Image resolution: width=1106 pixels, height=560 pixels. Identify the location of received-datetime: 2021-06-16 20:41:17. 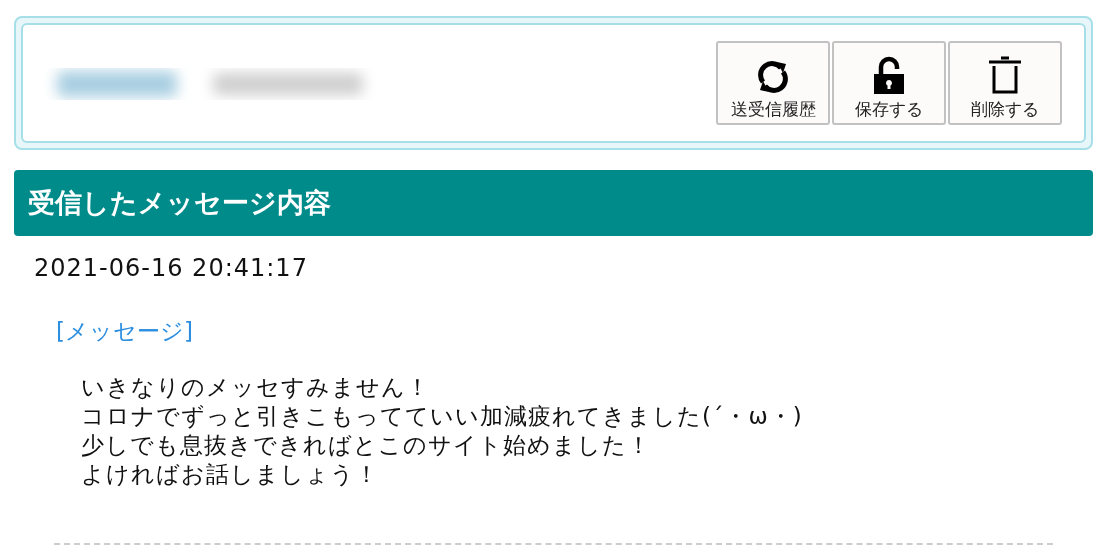
(171, 268).